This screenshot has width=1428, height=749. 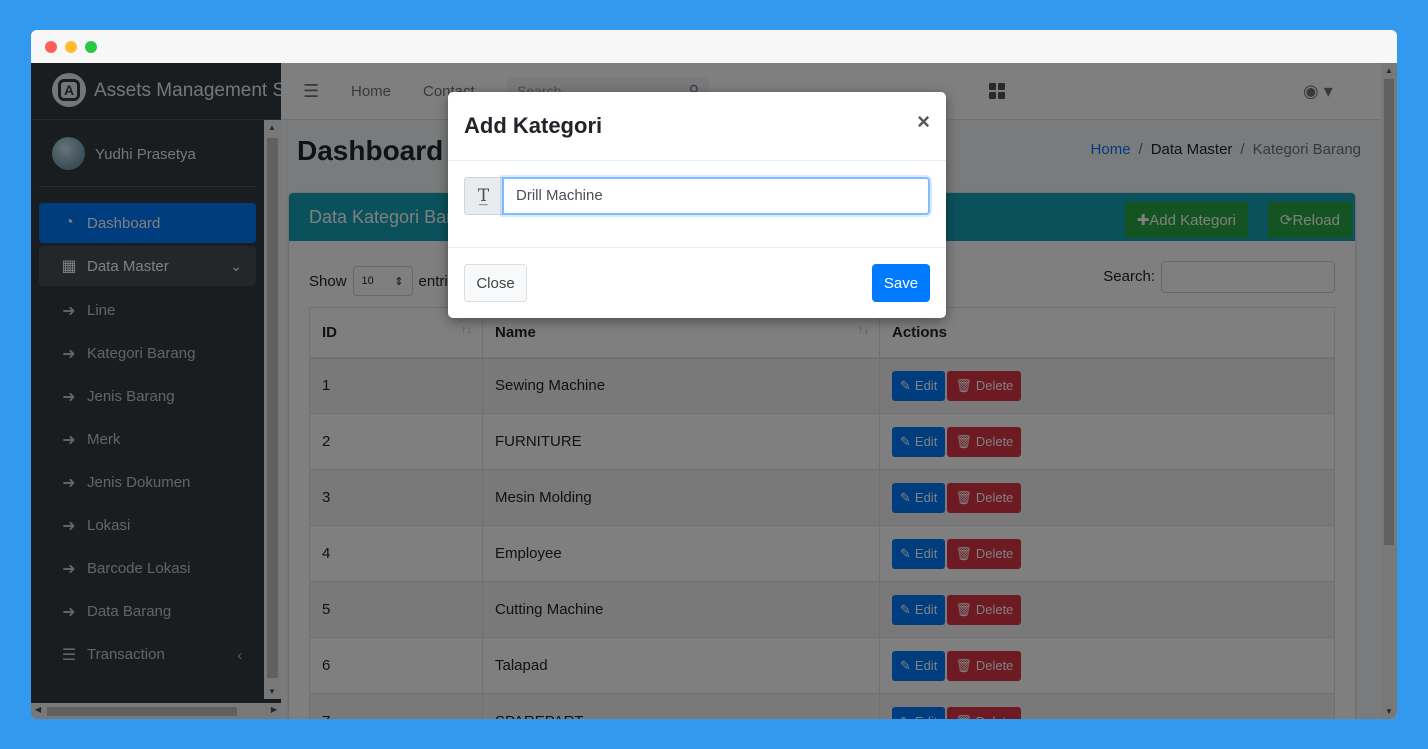 I want to click on close-button: Close, so click(x=495, y=283).